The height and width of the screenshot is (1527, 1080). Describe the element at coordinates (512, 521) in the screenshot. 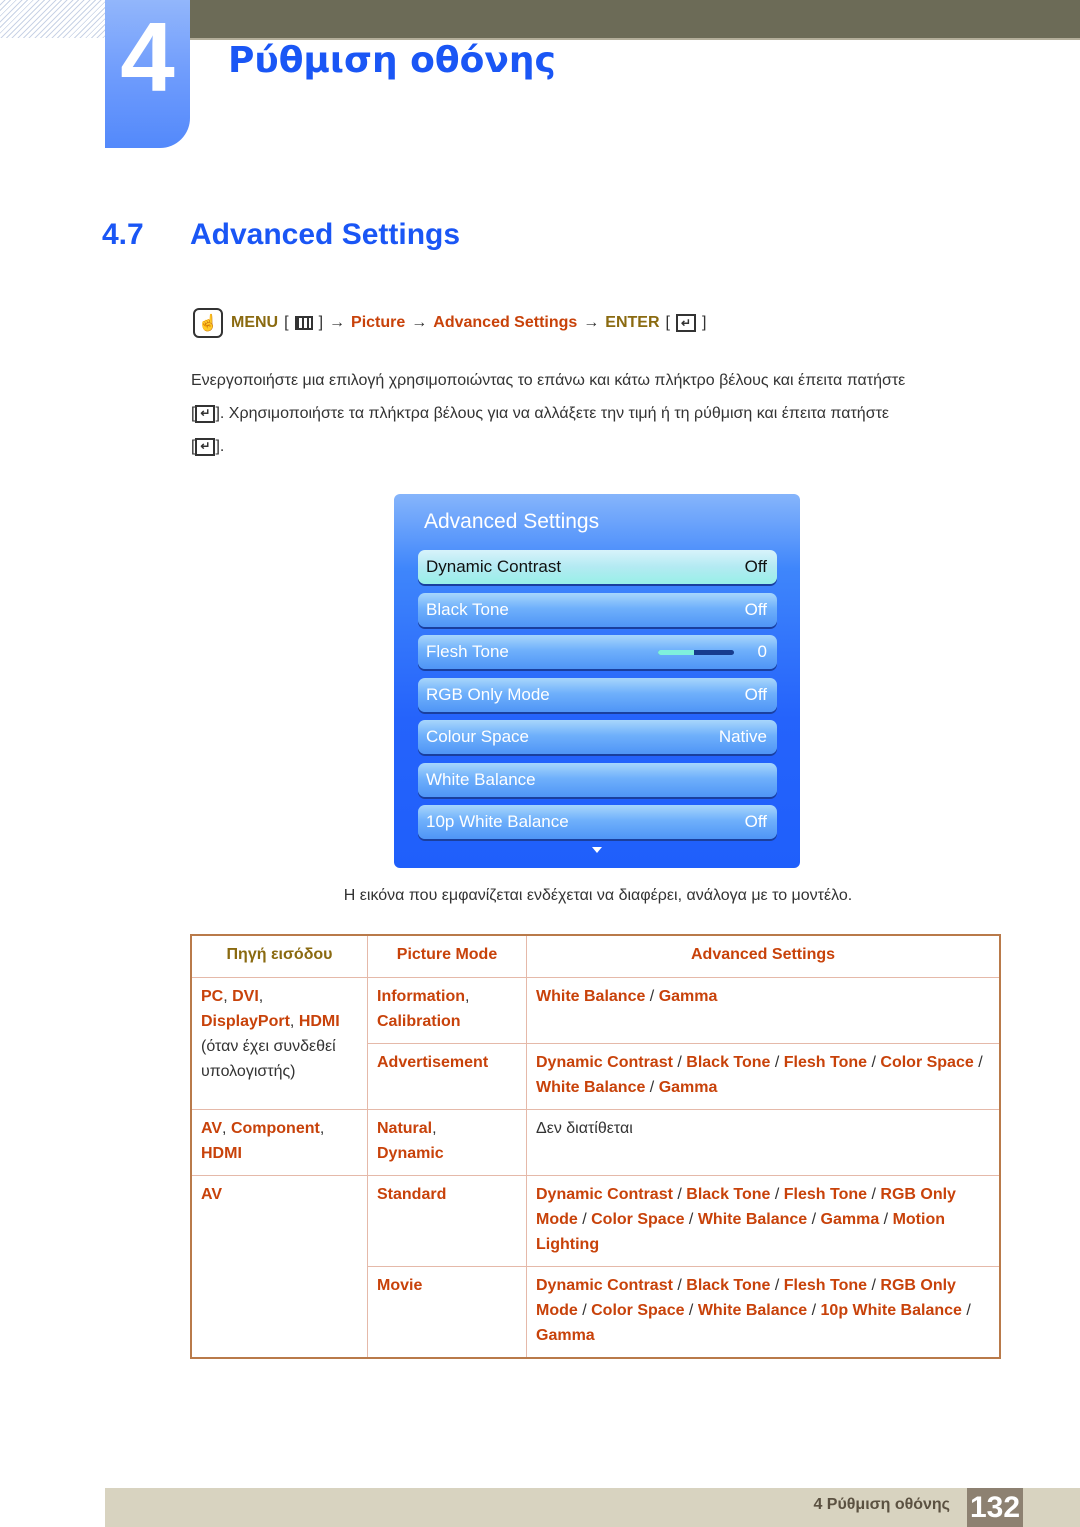

I see `osd-title: Advanced Settings` at that location.